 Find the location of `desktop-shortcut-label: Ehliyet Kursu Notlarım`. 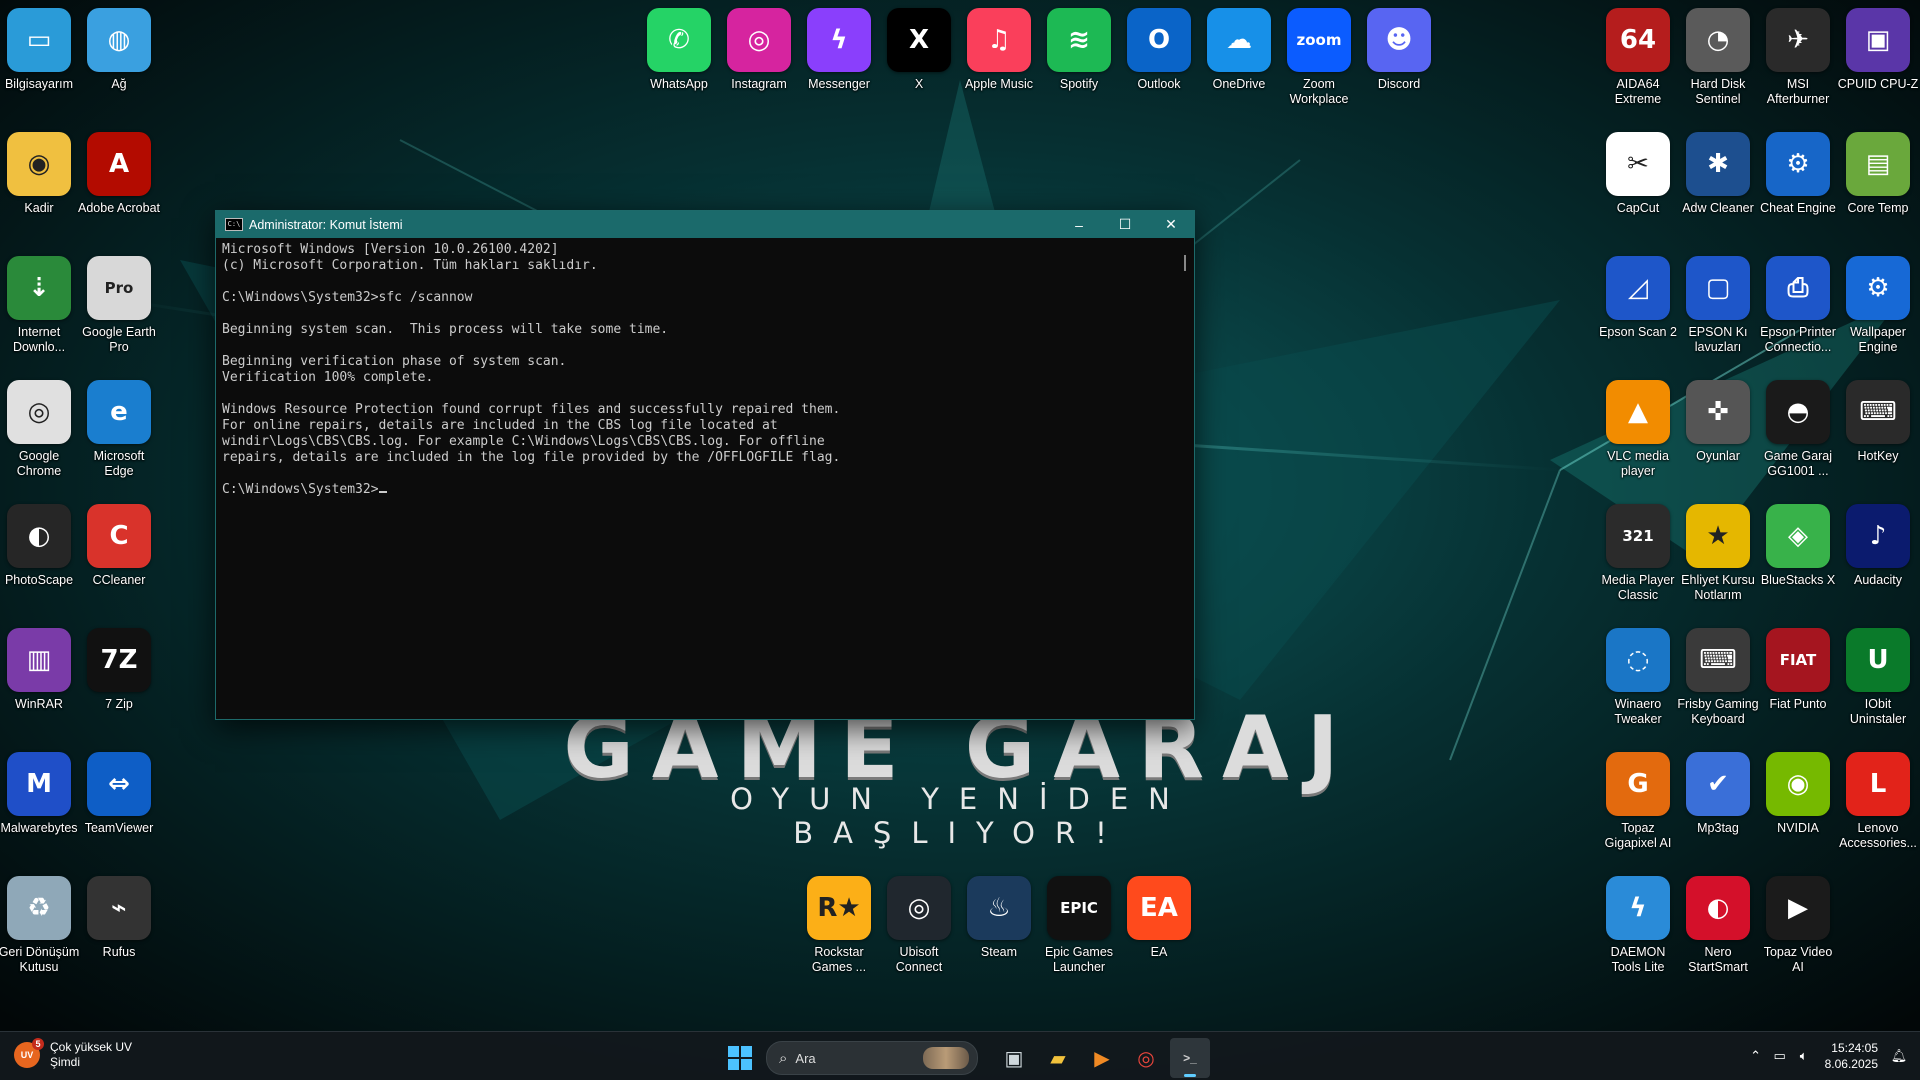

desktop-shortcut-label: Ehliyet Kursu Notlarım is located at coordinates (1718, 587).